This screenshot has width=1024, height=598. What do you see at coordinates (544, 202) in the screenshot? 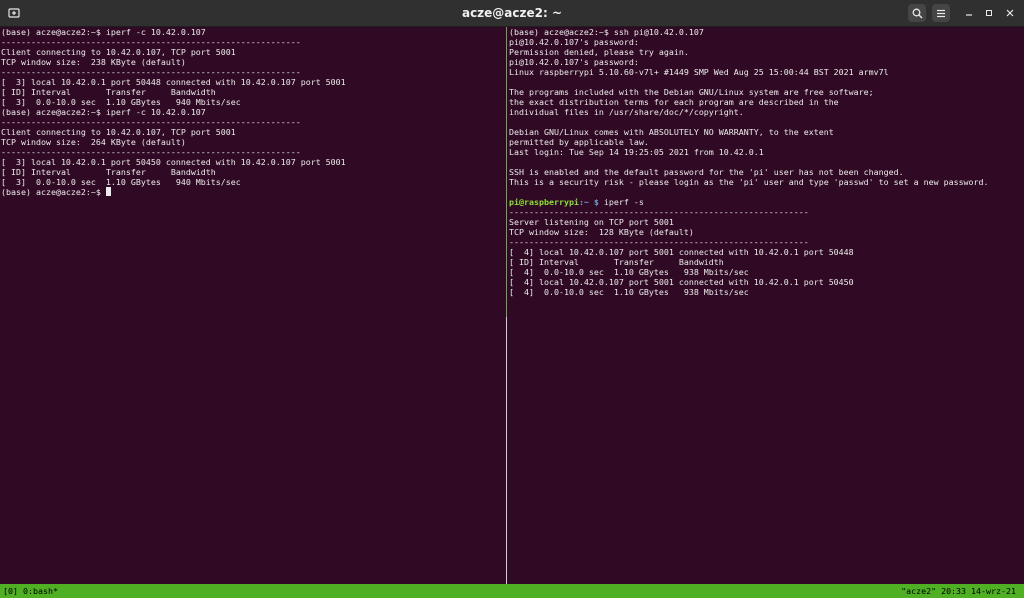
I see `pi-prompt-user: pi@raspberrypi` at bounding box center [544, 202].